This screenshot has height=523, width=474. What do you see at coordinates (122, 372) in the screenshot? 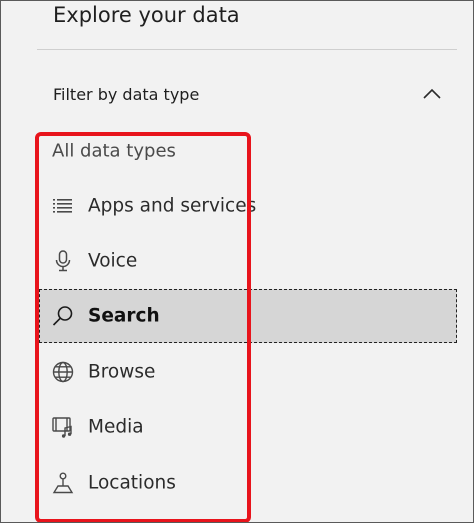
I see `filter-item-label: Browse` at bounding box center [122, 372].